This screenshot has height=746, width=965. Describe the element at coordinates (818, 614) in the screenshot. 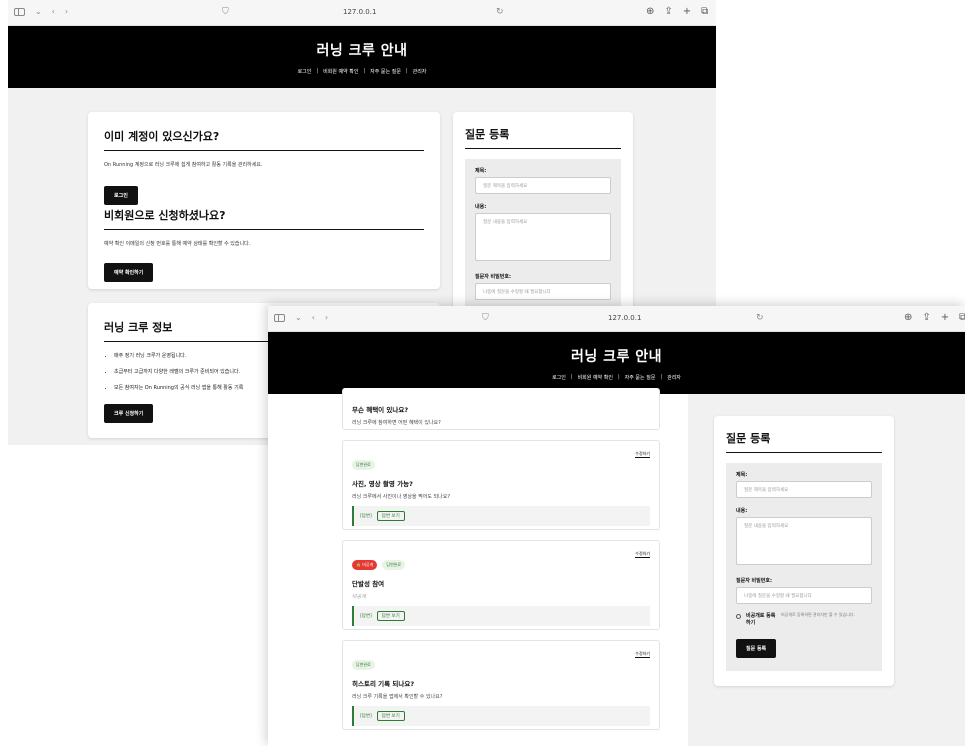

I see `private-hint: 비공개로 등록하면 관리자만 볼 수 있습니다.` at that location.